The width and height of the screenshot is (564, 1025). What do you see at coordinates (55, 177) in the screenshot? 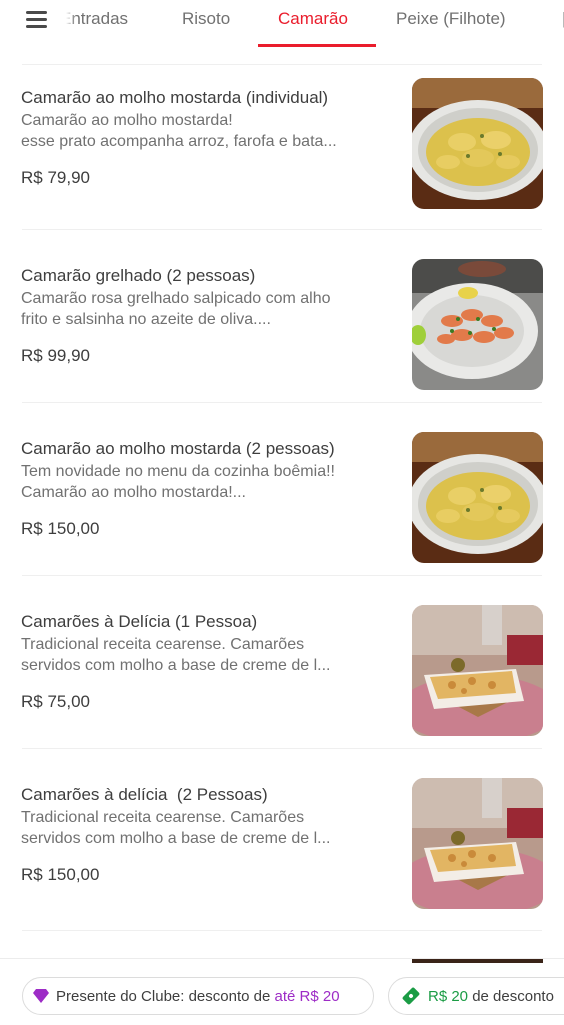
I see `item-price: R$ 79,90` at bounding box center [55, 177].